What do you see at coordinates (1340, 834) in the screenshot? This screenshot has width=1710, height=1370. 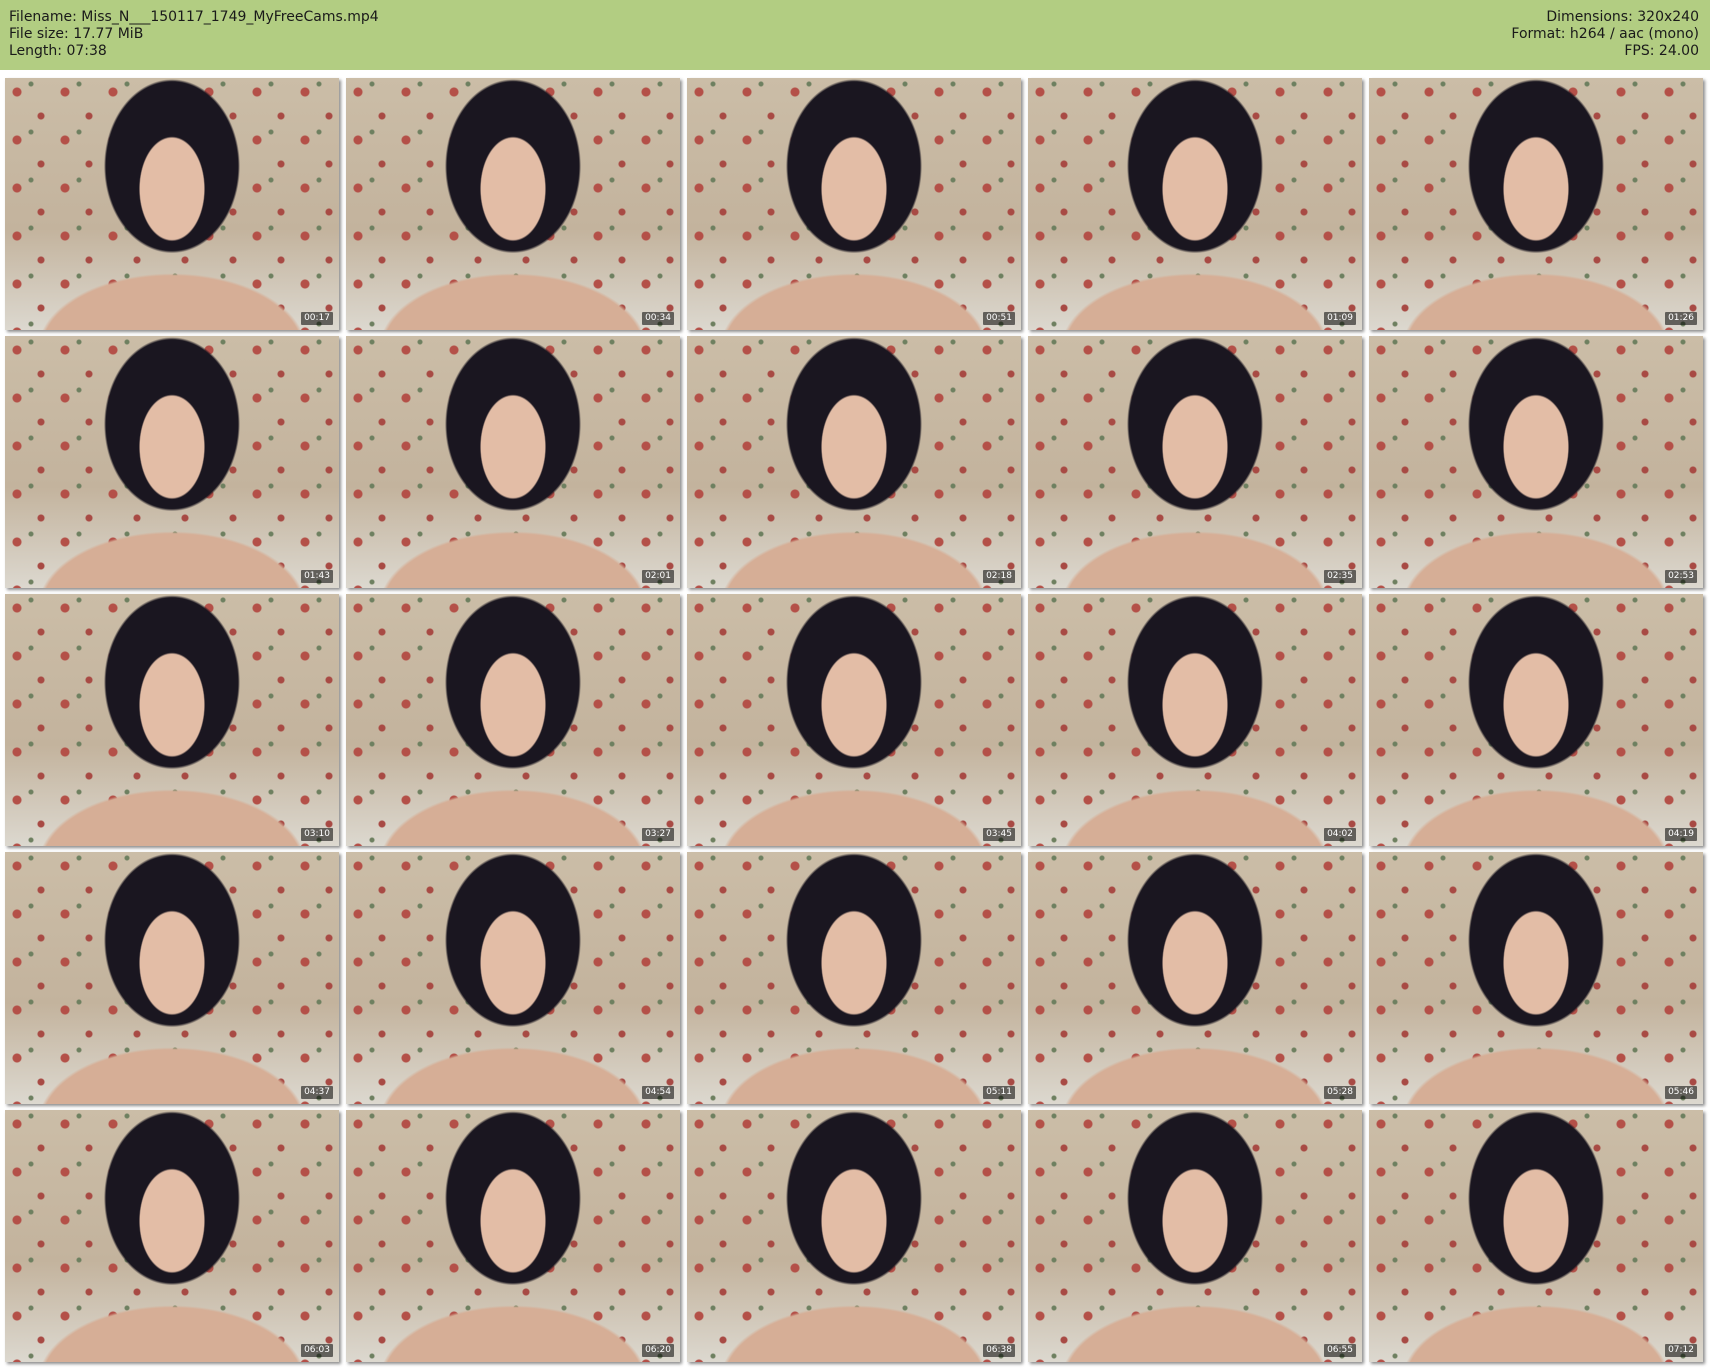 I see `frame-timestamp: 04:02` at bounding box center [1340, 834].